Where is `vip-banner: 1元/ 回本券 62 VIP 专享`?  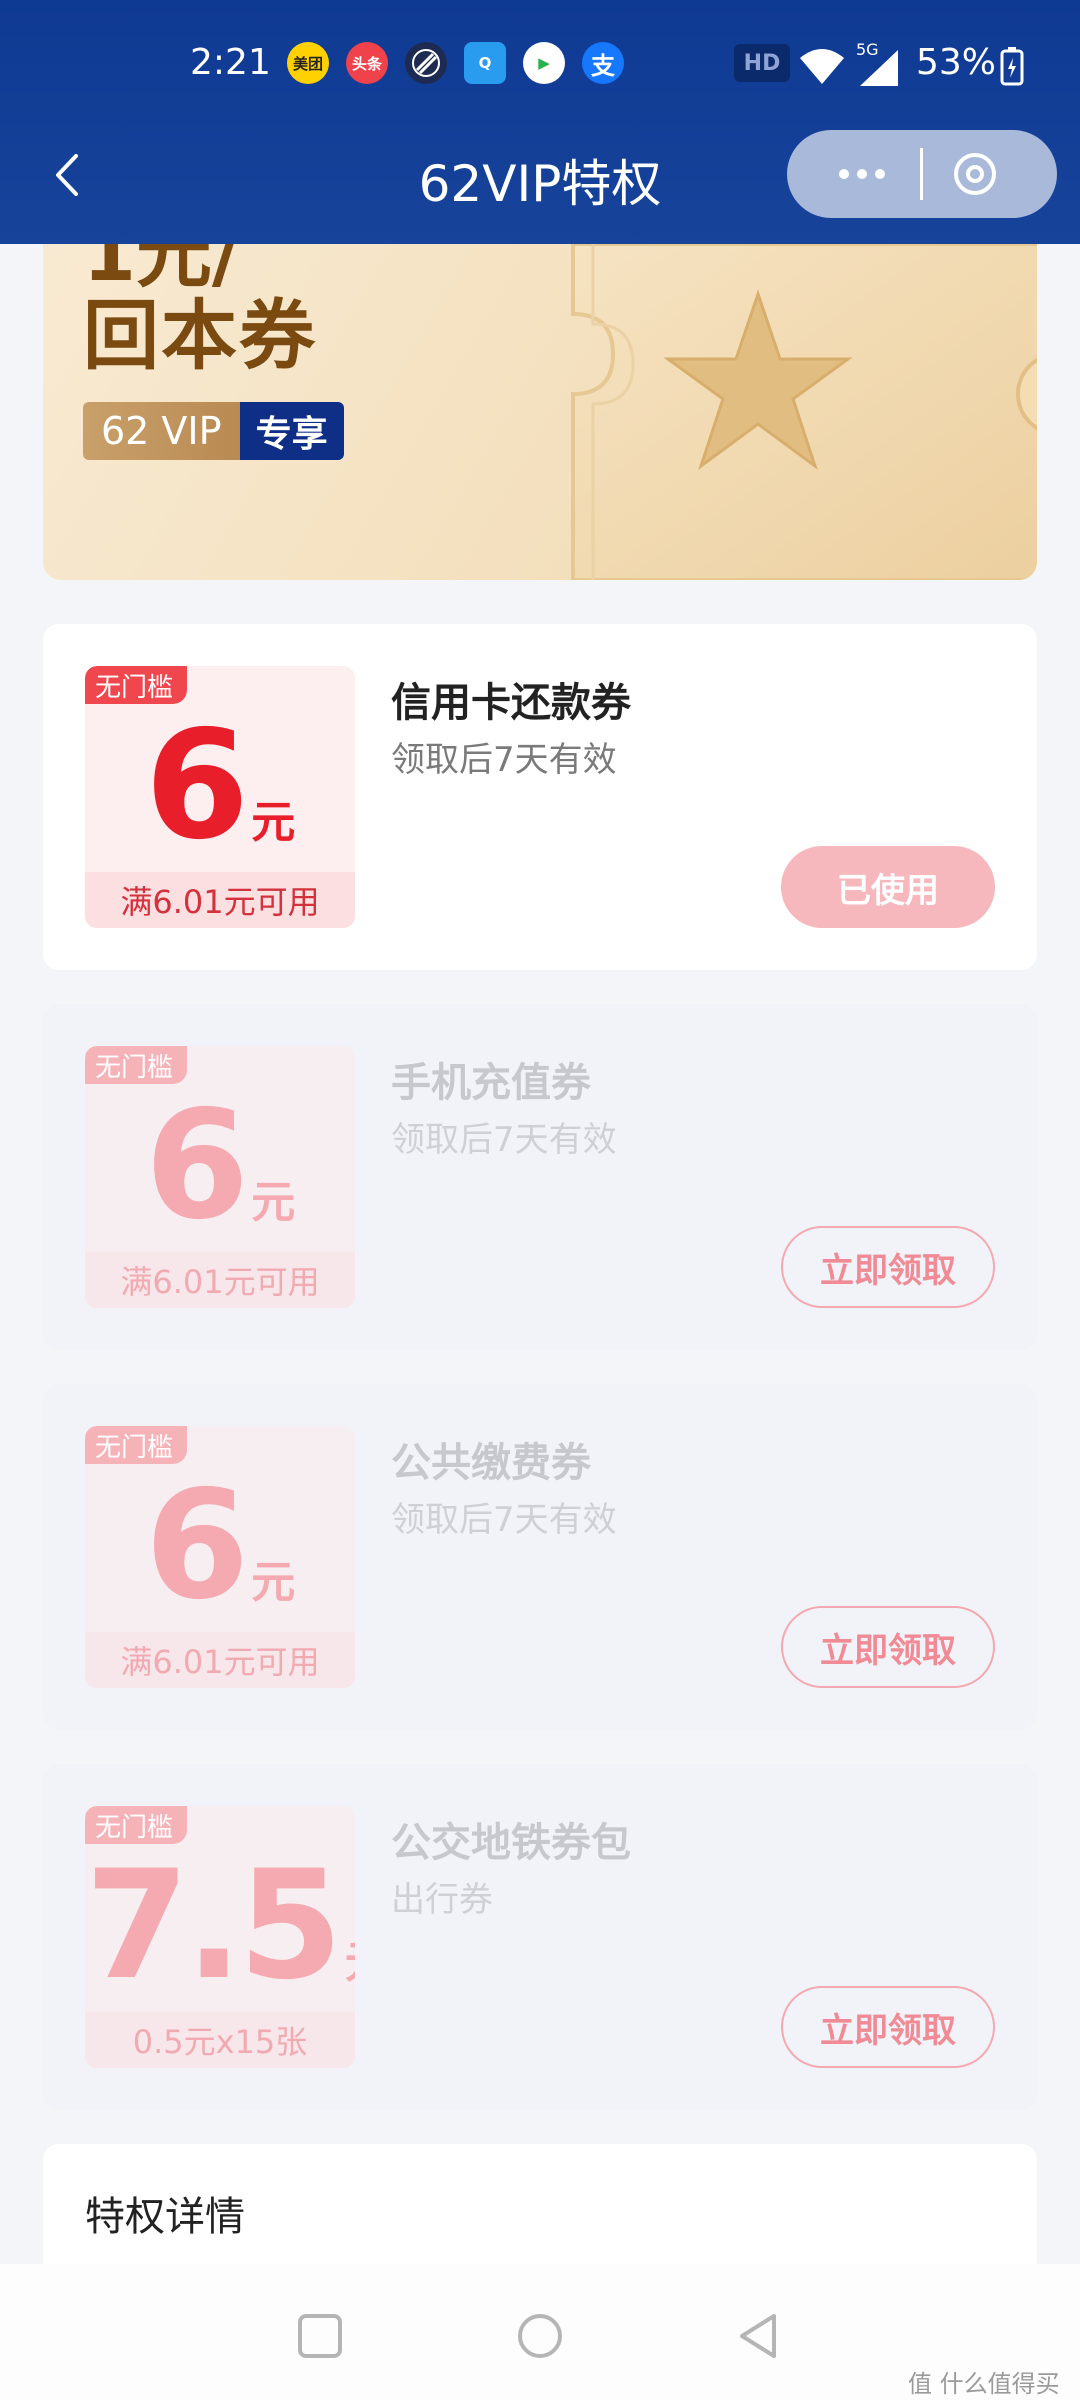 vip-banner: 1元/ 回本券 62 VIP 专享 is located at coordinates (540, 412).